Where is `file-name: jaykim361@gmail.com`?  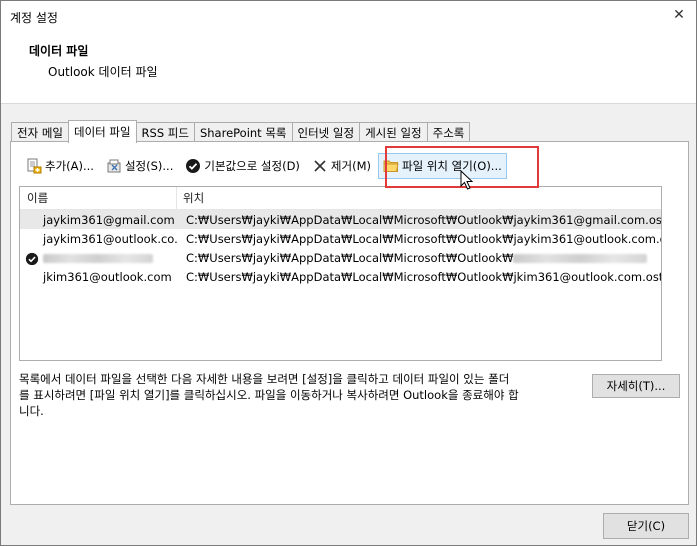
file-name: jaykim361@gmail.com is located at coordinates (109, 219).